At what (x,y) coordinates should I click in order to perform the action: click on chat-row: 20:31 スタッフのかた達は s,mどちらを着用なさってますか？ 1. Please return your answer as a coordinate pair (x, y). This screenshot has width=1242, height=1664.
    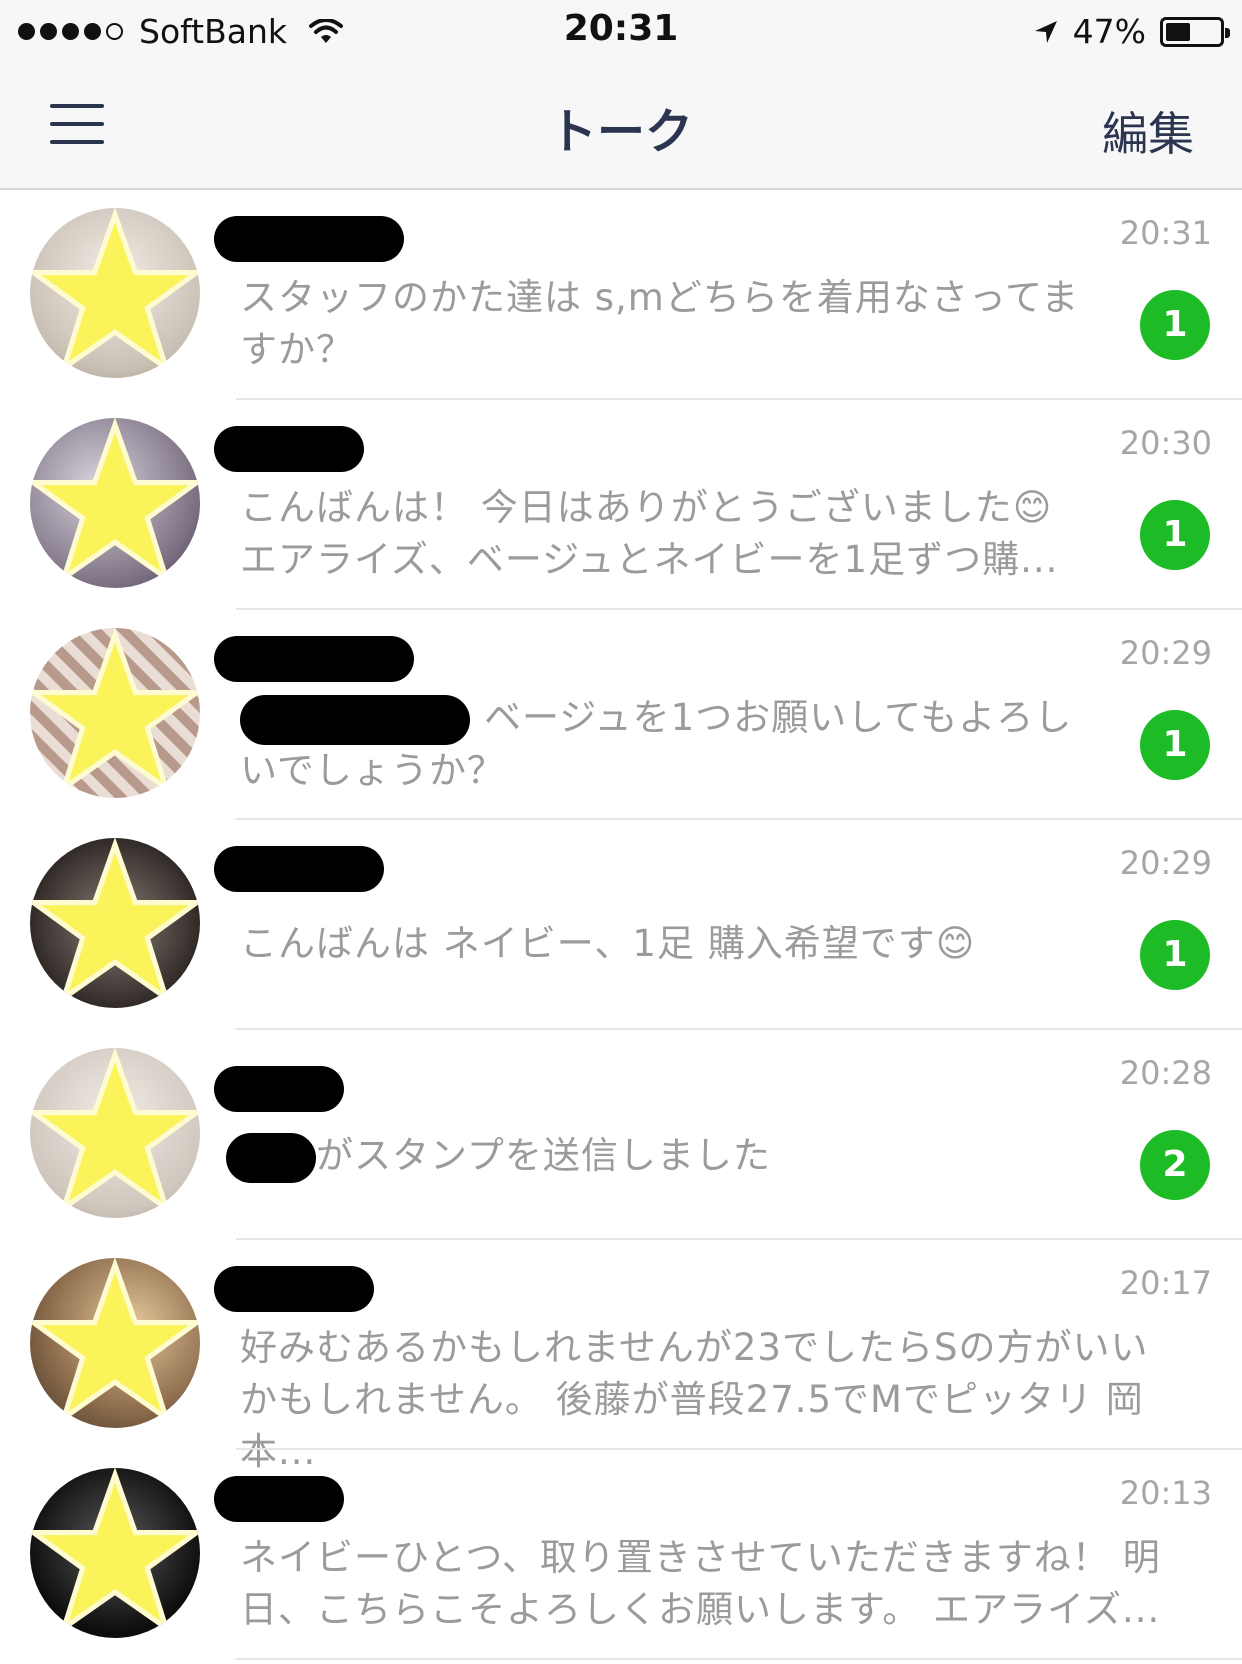
    Looking at the image, I should click on (621, 295).